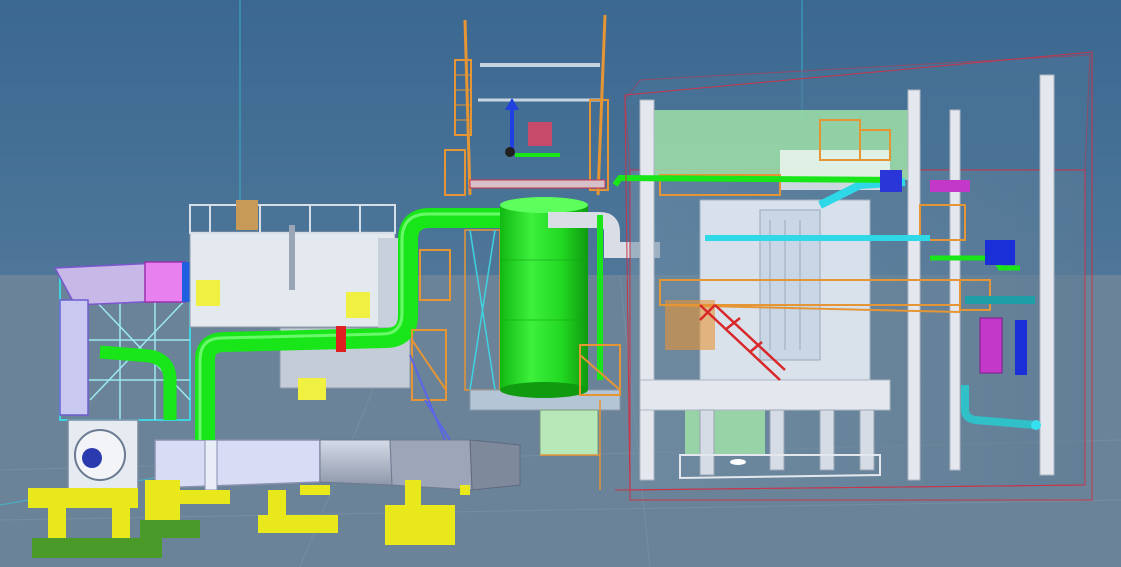  I want to click on fan-housing, so click(103, 455).